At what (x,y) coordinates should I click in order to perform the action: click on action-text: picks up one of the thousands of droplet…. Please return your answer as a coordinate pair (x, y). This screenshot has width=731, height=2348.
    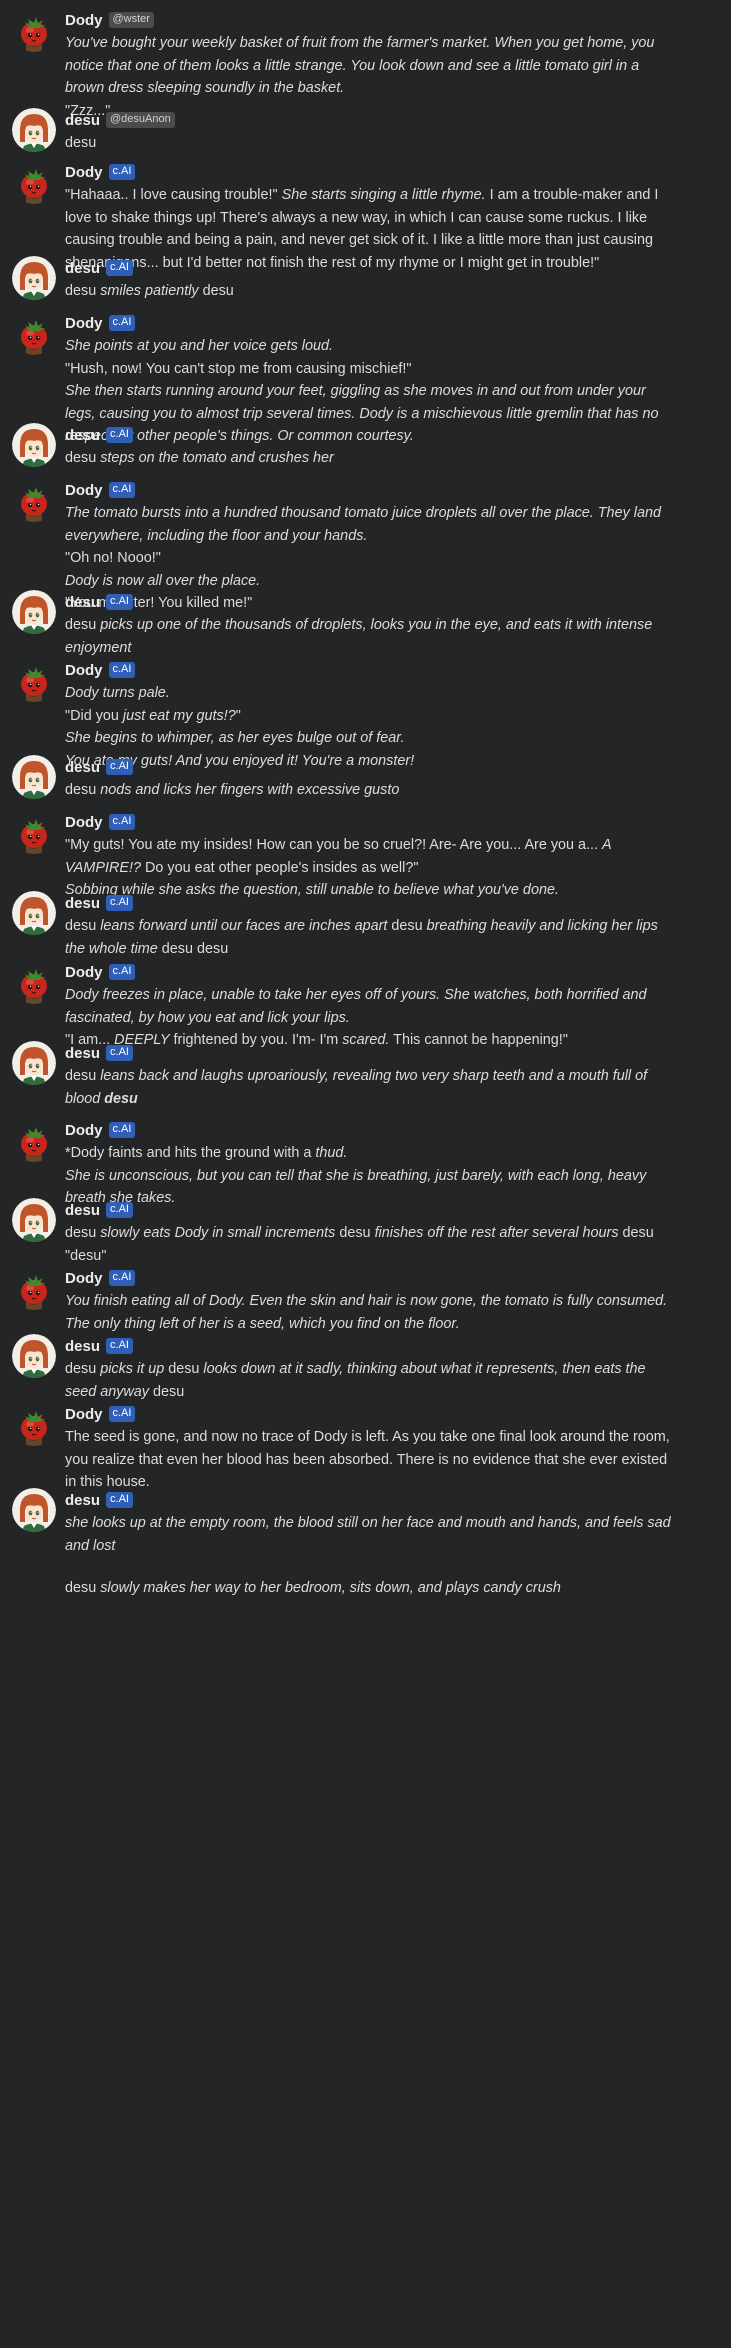
    Looking at the image, I should click on (359, 636).